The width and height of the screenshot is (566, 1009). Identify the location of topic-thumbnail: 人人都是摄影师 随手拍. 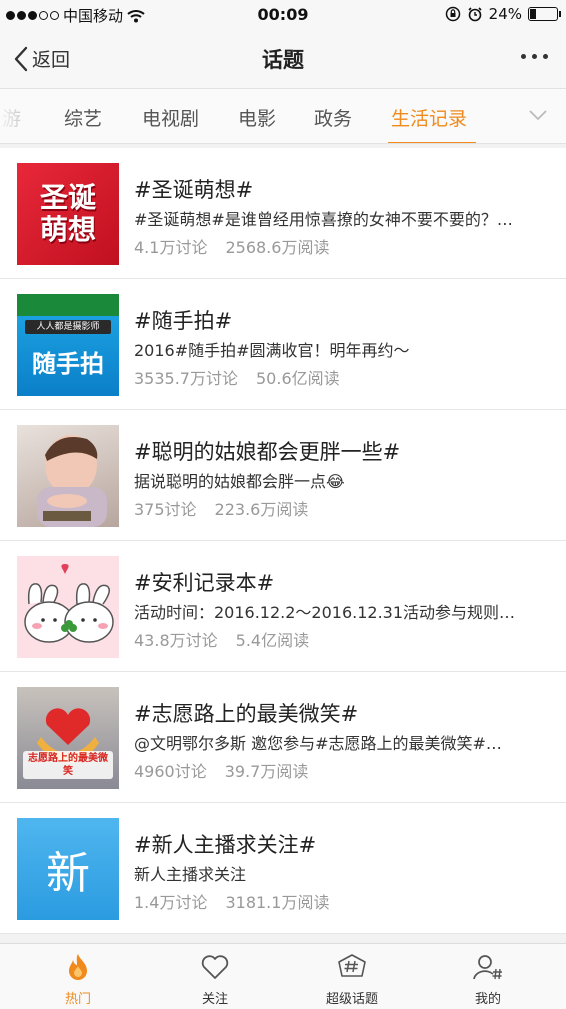
(68, 345).